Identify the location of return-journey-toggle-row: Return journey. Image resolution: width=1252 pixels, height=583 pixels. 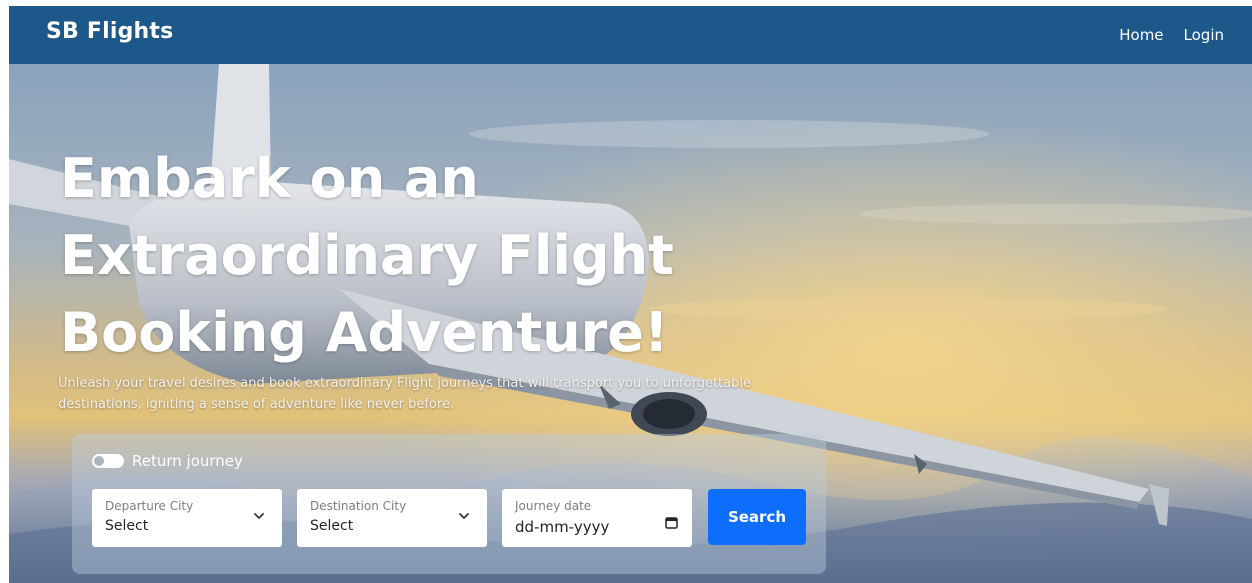
(167, 461).